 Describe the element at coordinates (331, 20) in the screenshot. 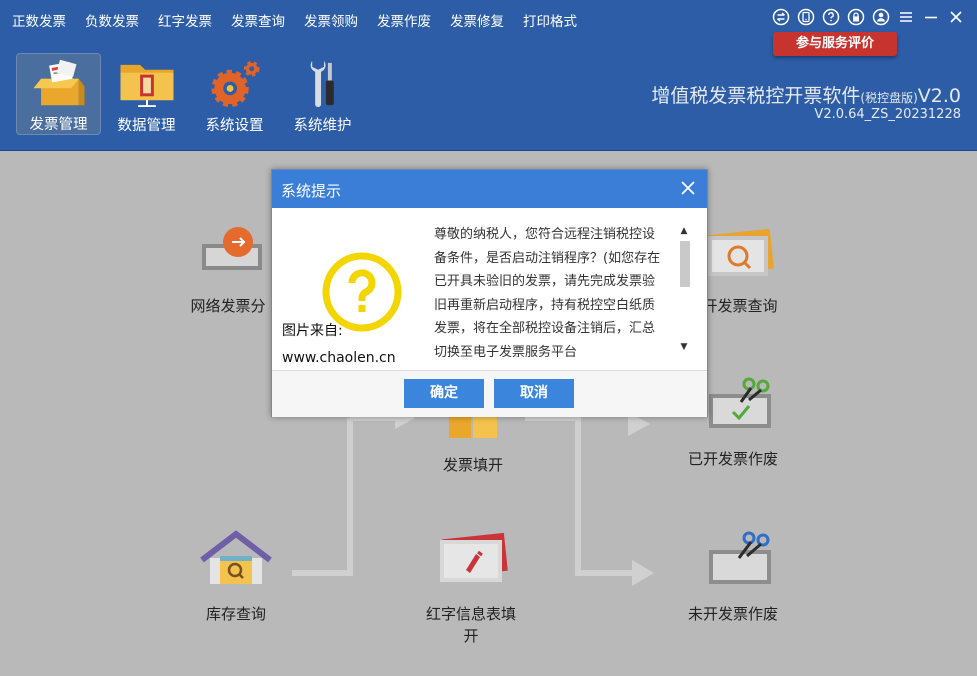

I see `menu-invoice-purchase: 发票领购` at that location.